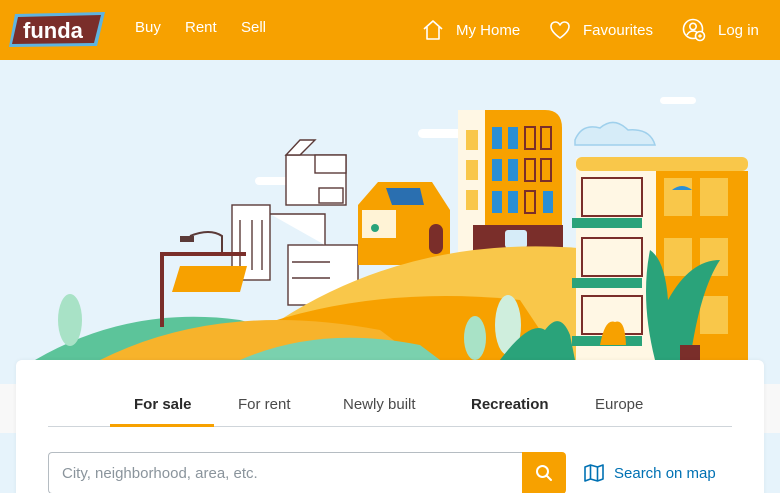 This screenshot has width=780, height=493. What do you see at coordinates (162, 425) in the screenshot?
I see `active-tab-indicator` at bounding box center [162, 425].